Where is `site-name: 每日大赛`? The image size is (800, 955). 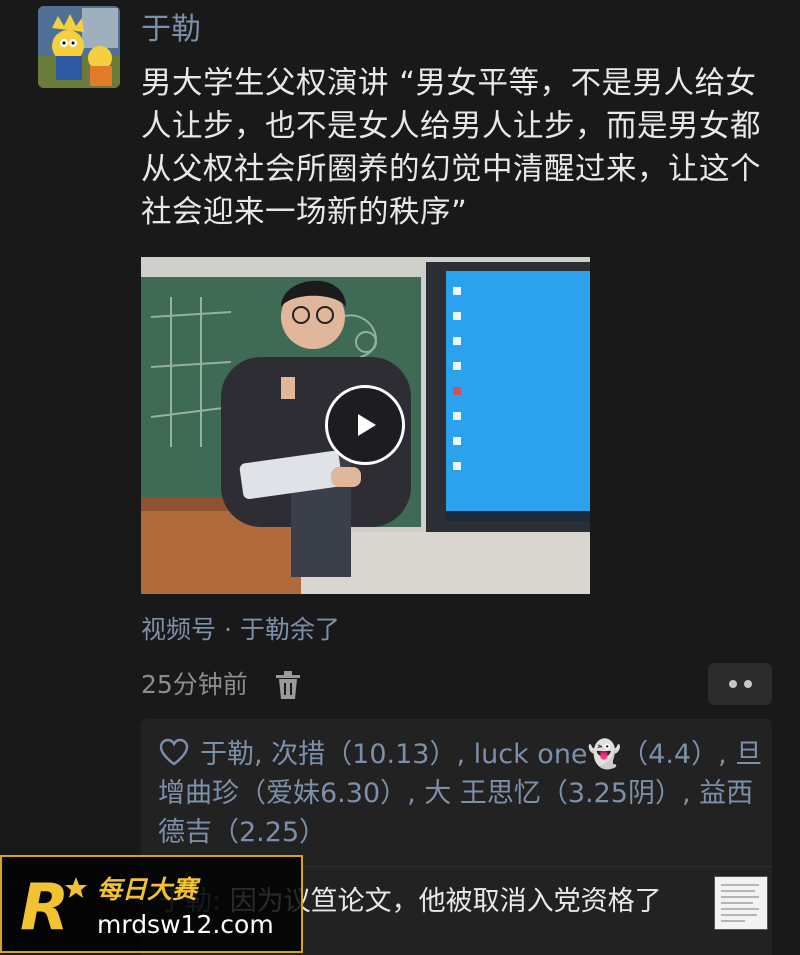 site-name: 每日大赛 is located at coordinates (147, 889).